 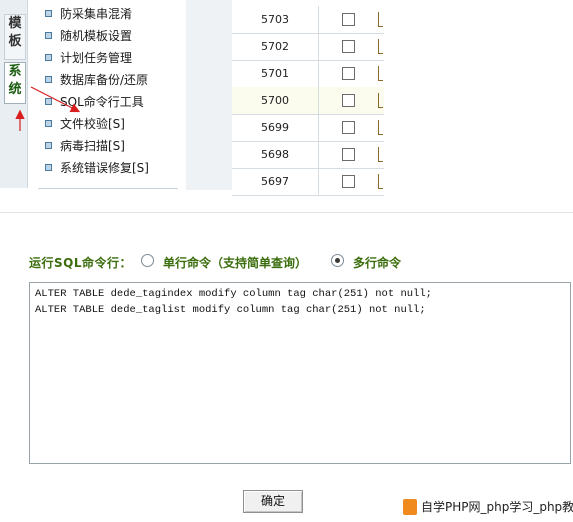 What do you see at coordinates (235, 262) in the screenshot?
I see `radio-single-line-label: 单行命令（支持简单查询）` at bounding box center [235, 262].